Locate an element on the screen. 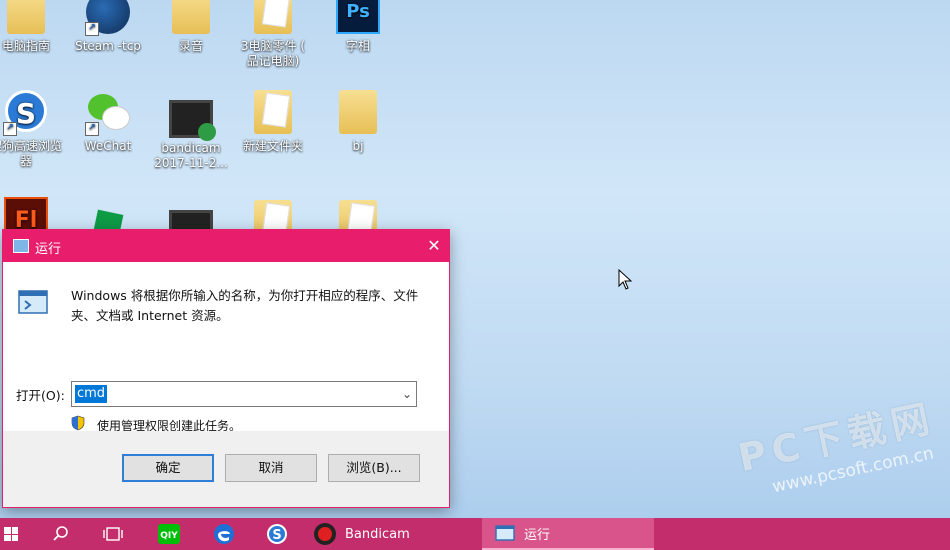 The height and width of the screenshot is (550, 950). task-view-icon is located at coordinates (113, 534).